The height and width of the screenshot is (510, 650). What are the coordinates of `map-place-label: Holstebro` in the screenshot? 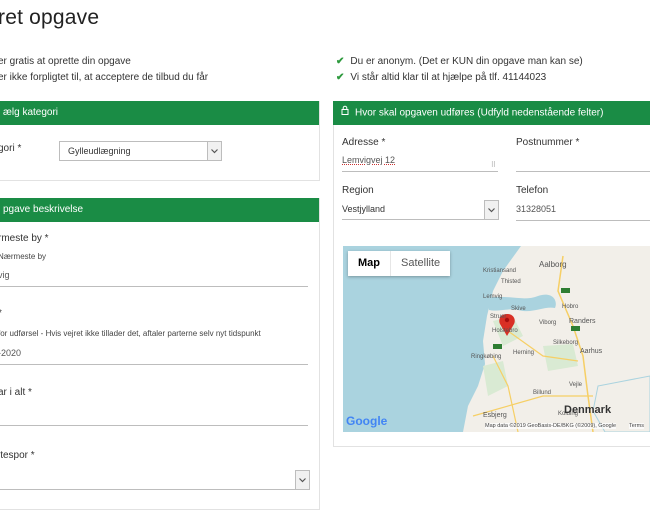 It's located at (505, 331).